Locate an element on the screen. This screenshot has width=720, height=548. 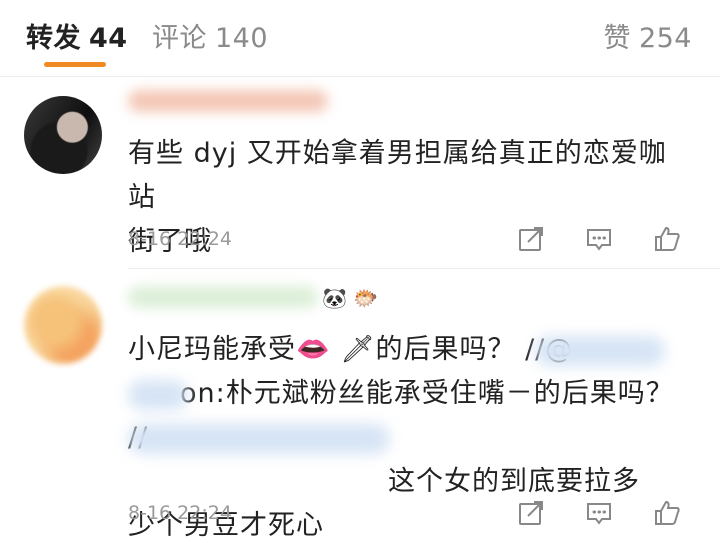
divider is located at coordinates (424, 268).